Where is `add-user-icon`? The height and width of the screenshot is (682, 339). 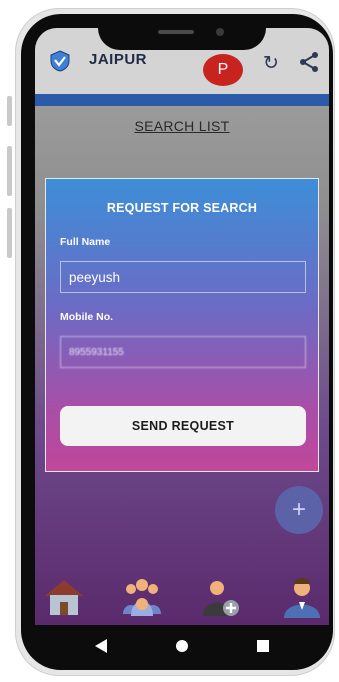 add-user-icon is located at coordinates (220, 597).